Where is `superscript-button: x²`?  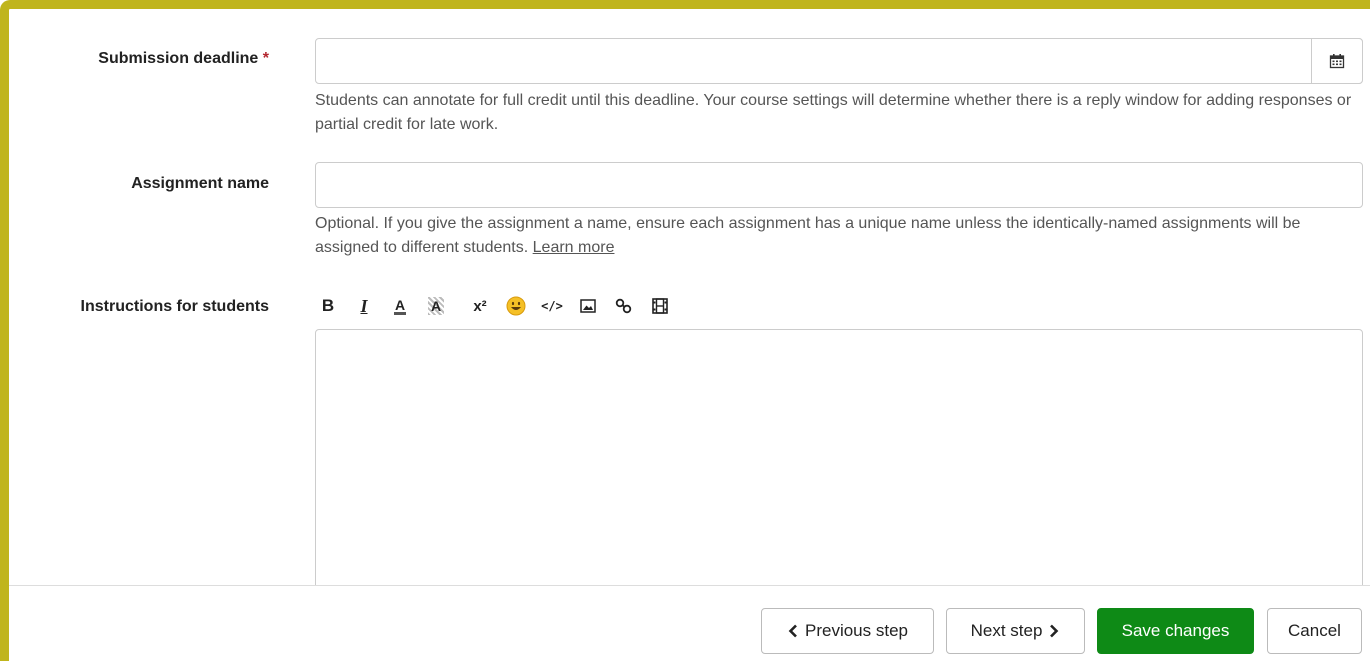 superscript-button: x² is located at coordinates (480, 306).